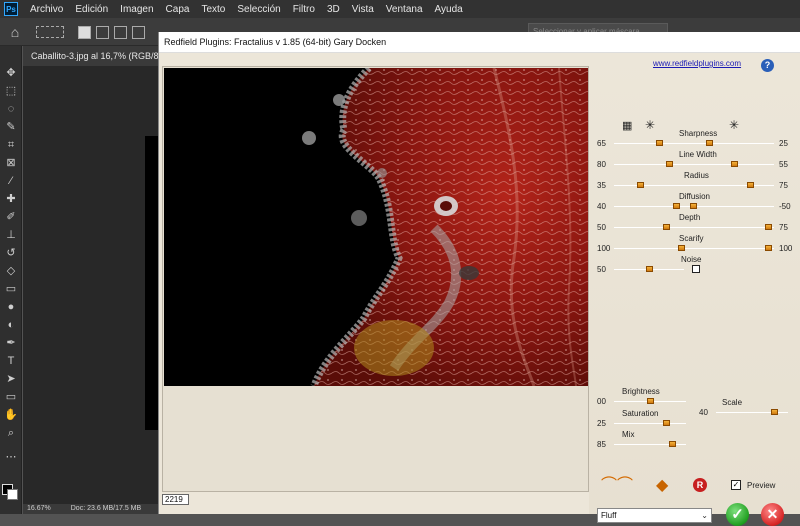 The width and height of the screenshot is (800, 526). I want to click on radius-left-value: 35, so click(601, 185).